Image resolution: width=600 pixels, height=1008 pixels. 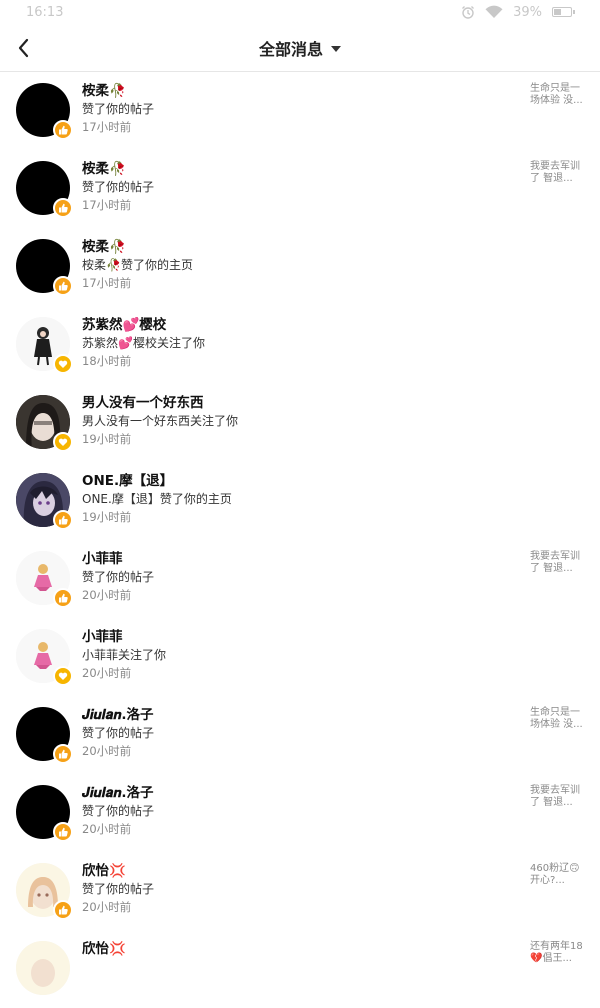 What do you see at coordinates (300, 12) in the screenshot?
I see `status-bar: 16:13 39%` at bounding box center [300, 12].